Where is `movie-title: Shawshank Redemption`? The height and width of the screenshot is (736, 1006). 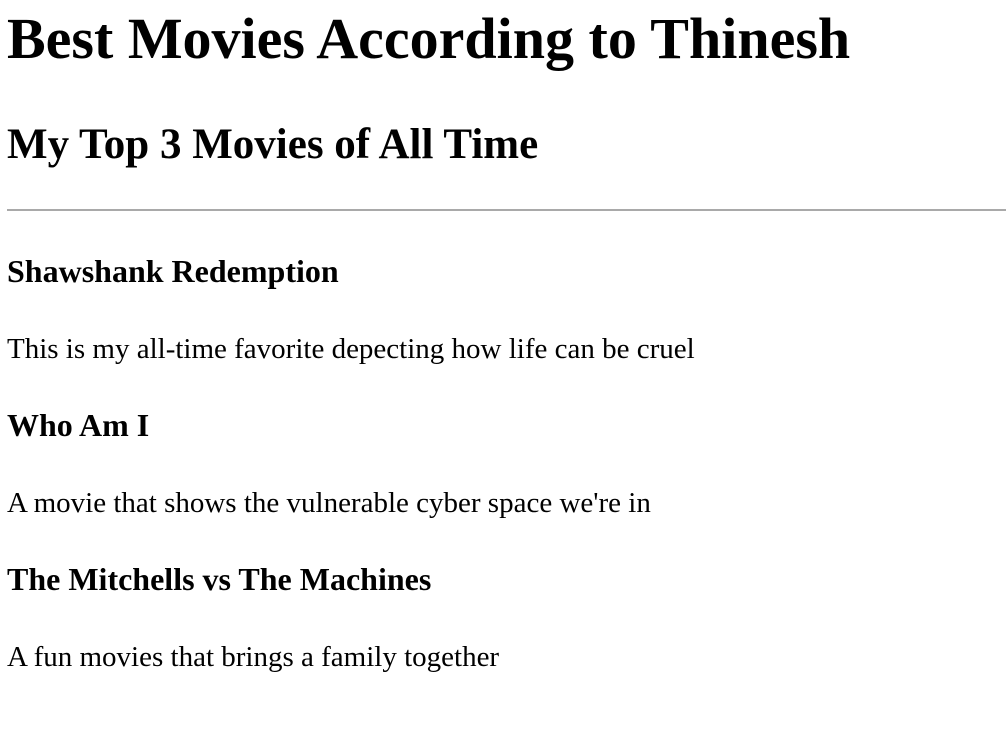 movie-title: Shawshank Redemption is located at coordinates (173, 271).